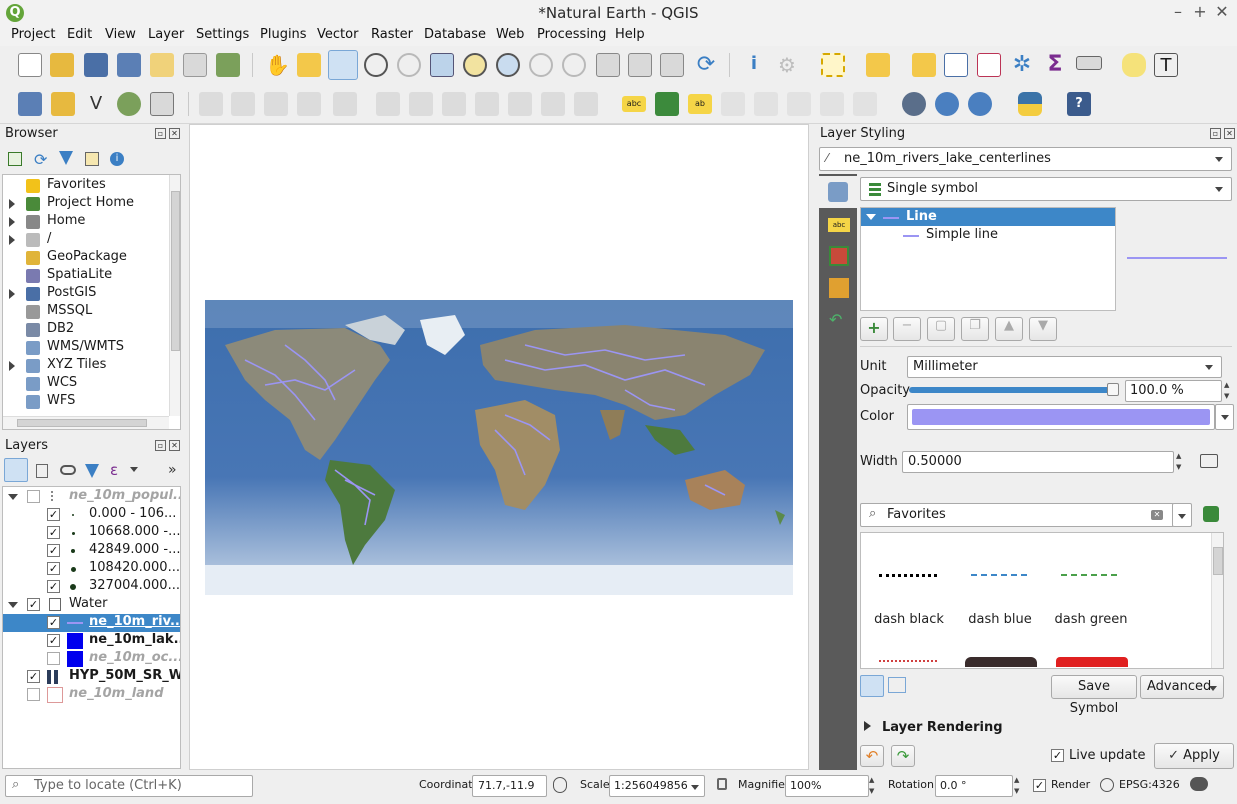 Image resolution: width=1237 pixels, height=804 pixels. Describe the element at coordinates (1166, 65) in the screenshot. I see `text-annotation-icon: T` at that location.